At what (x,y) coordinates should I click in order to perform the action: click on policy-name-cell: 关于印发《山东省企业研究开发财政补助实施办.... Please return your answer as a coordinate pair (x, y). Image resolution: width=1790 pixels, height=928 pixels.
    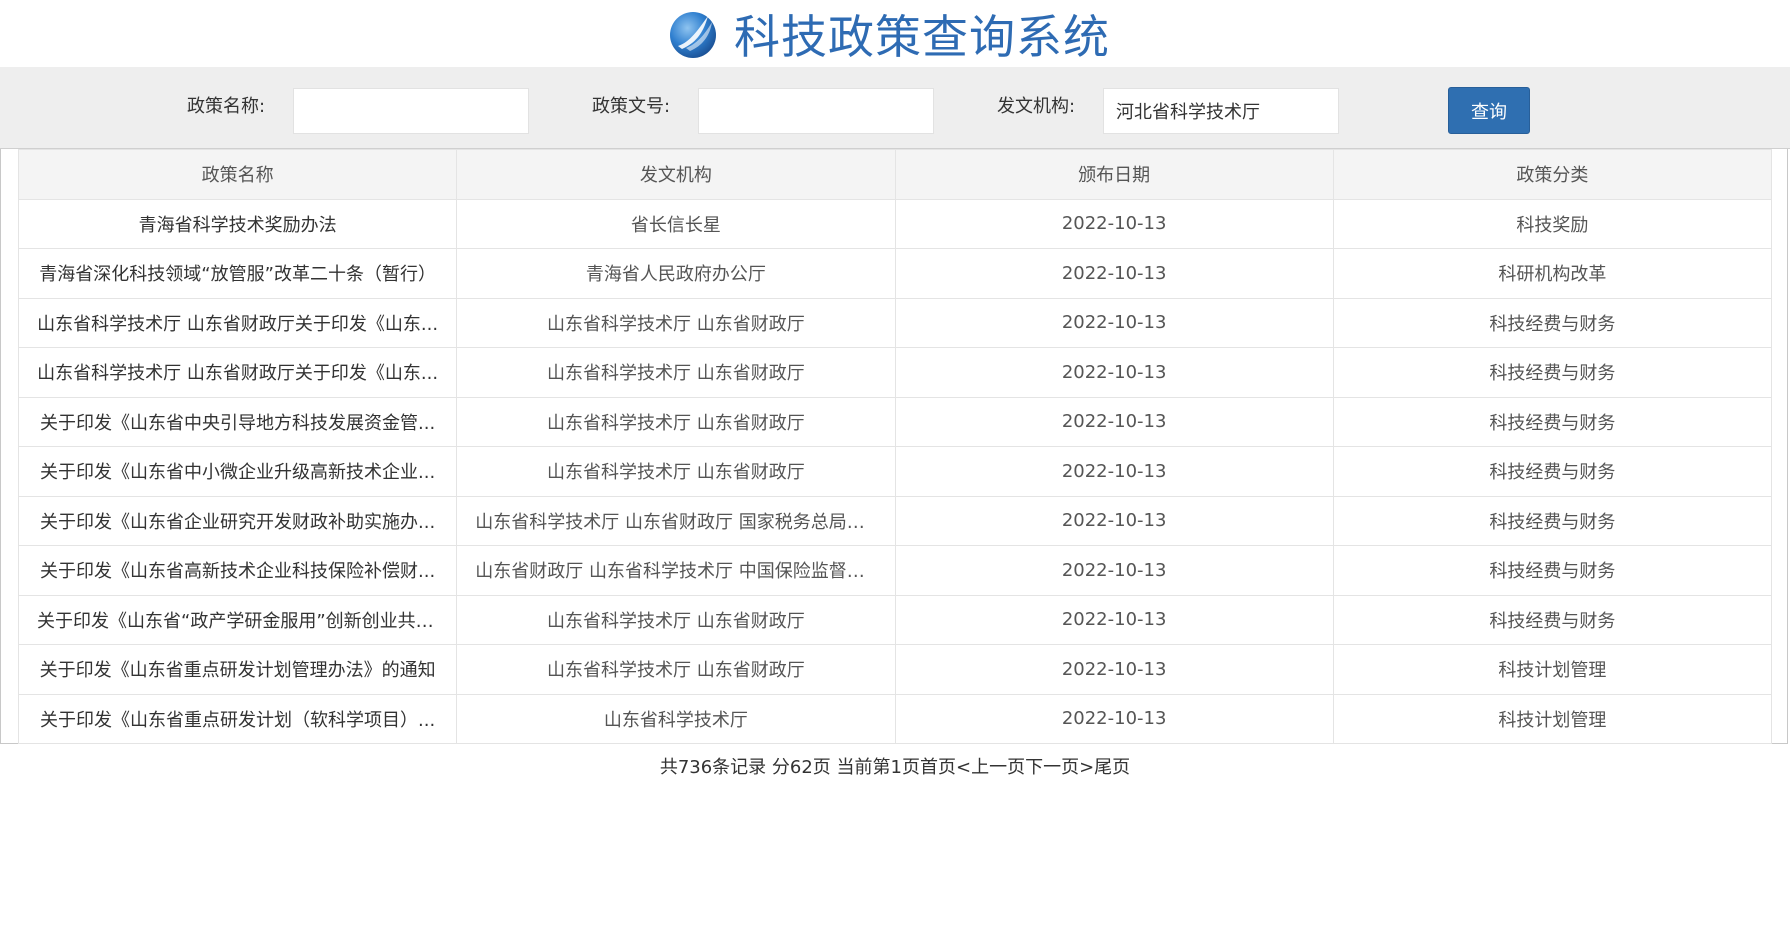
    Looking at the image, I should click on (237, 520).